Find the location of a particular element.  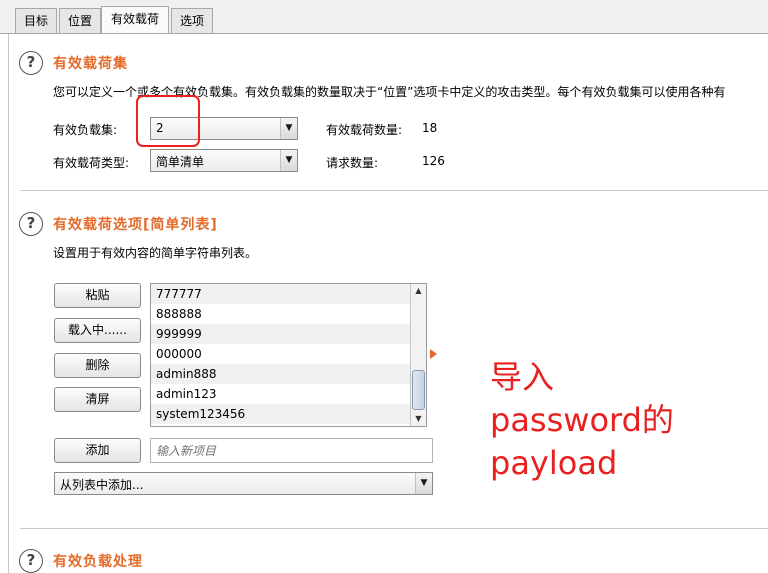

list-item: 000000 is located at coordinates (288, 354).